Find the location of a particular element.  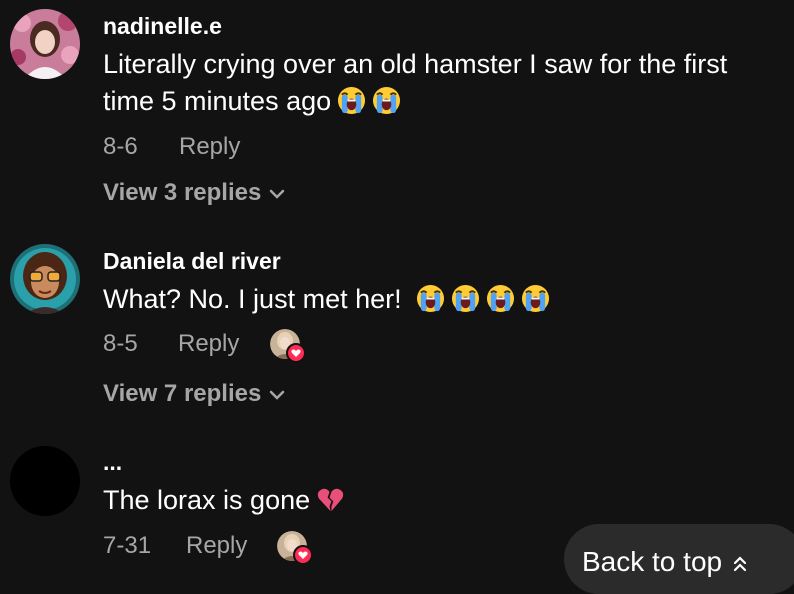

view-replies-button: View 7 replies is located at coordinates (194, 394).